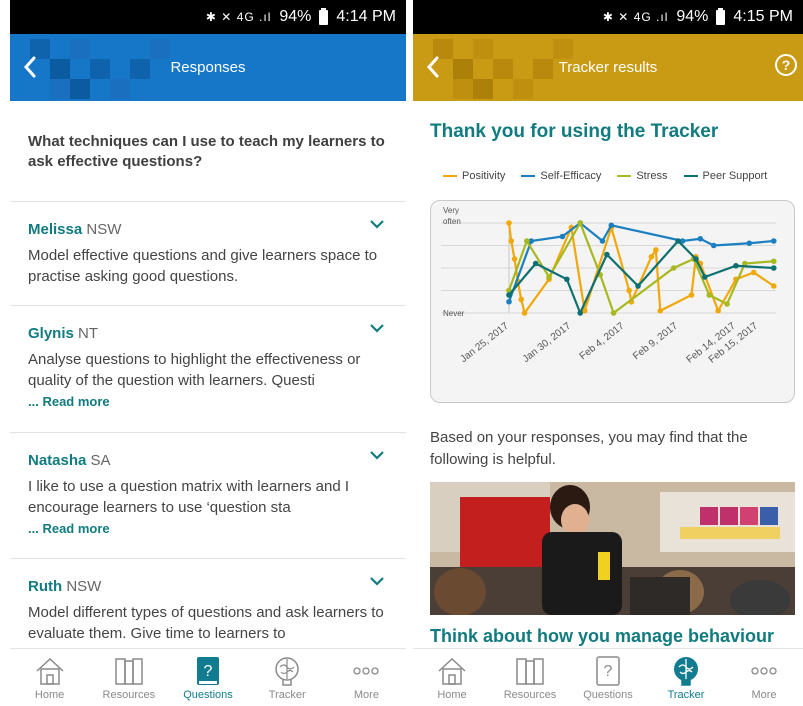  Describe the element at coordinates (530, 671) in the screenshot. I see `books-icon` at that location.